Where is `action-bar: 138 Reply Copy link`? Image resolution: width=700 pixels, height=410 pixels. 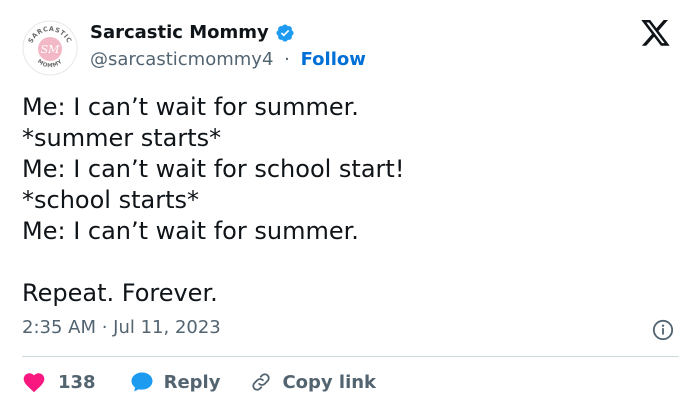 action-bar: 138 Reply Copy link is located at coordinates (199, 382).